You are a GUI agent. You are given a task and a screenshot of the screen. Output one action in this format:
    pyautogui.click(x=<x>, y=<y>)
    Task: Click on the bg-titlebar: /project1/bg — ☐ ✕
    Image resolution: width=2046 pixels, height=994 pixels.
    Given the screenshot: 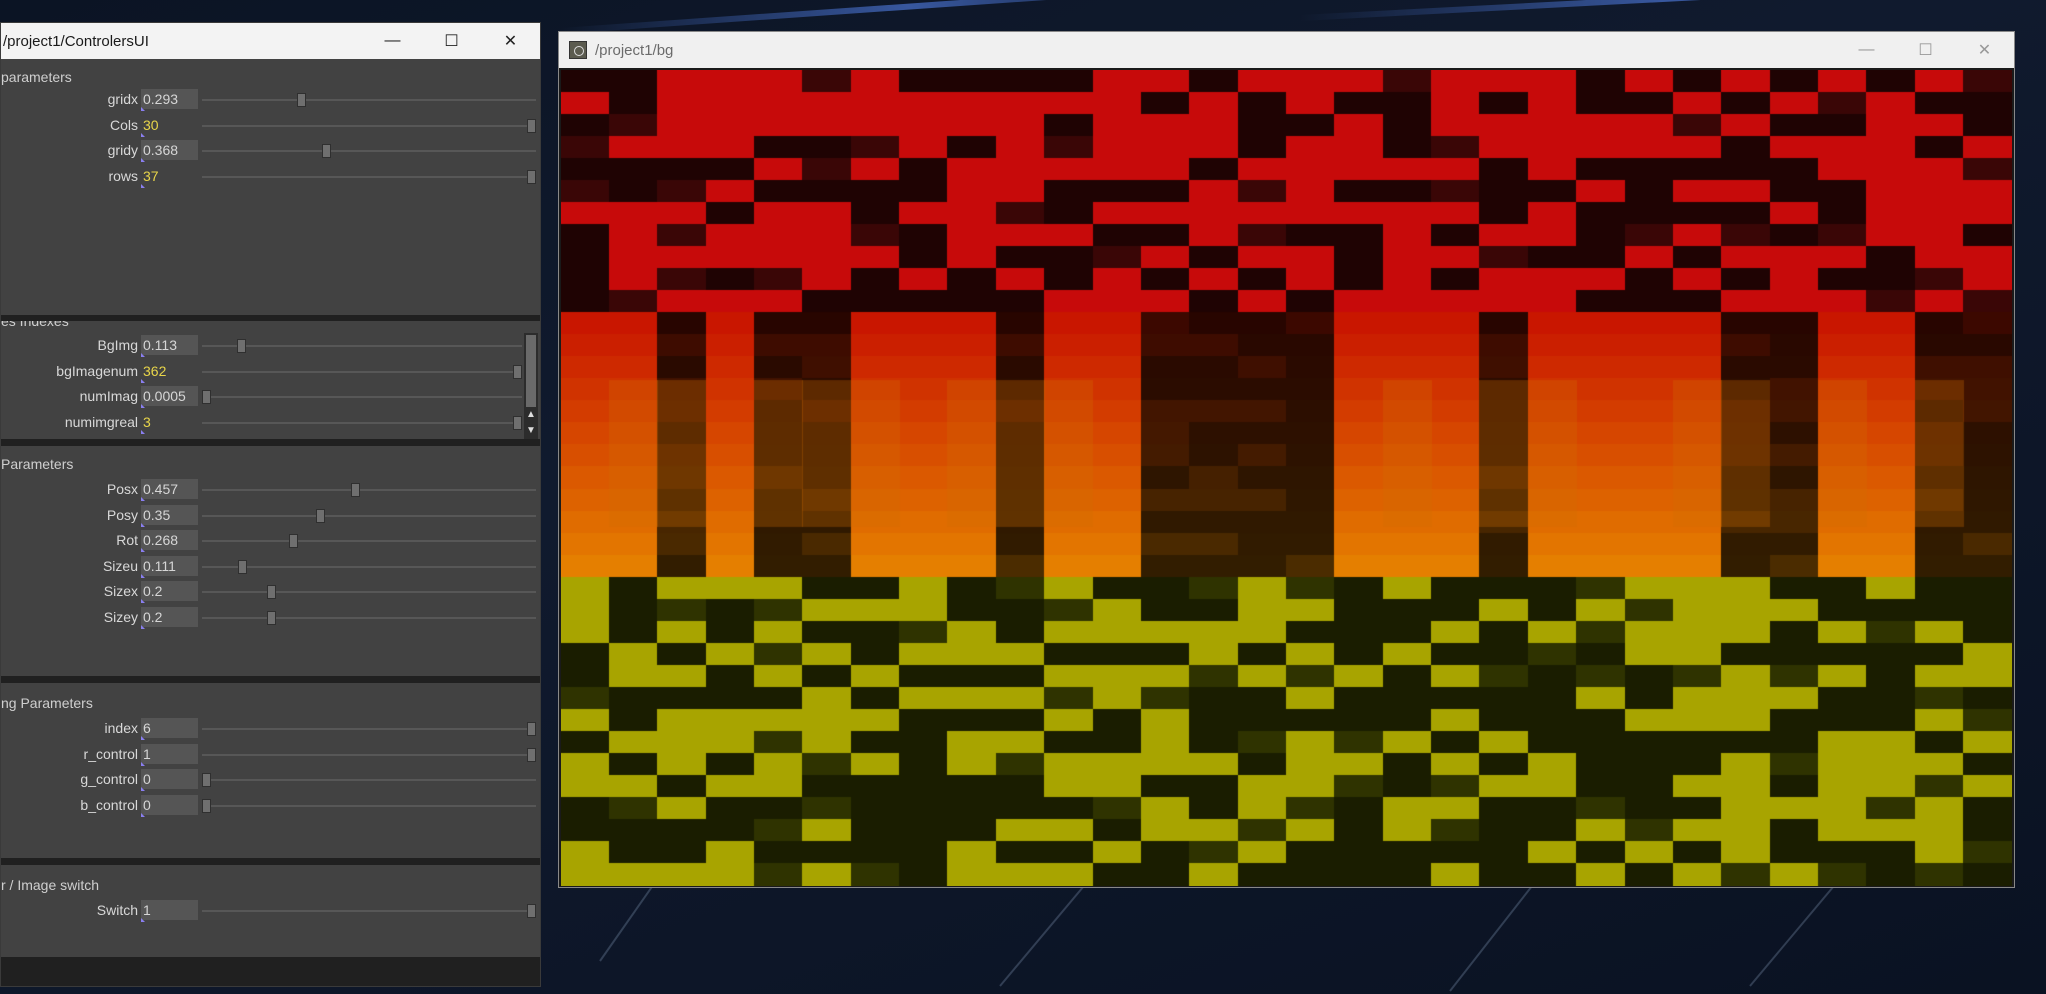 What is the action you would take?
    pyautogui.click(x=1286, y=50)
    